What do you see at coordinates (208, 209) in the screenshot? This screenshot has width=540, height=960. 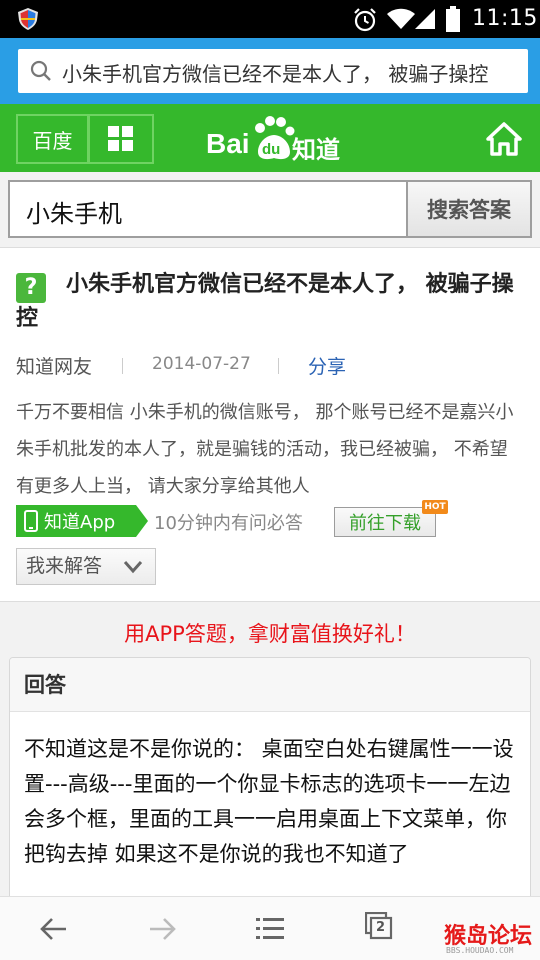 I see `search-input: 小朱手机` at bounding box center [208, 209].